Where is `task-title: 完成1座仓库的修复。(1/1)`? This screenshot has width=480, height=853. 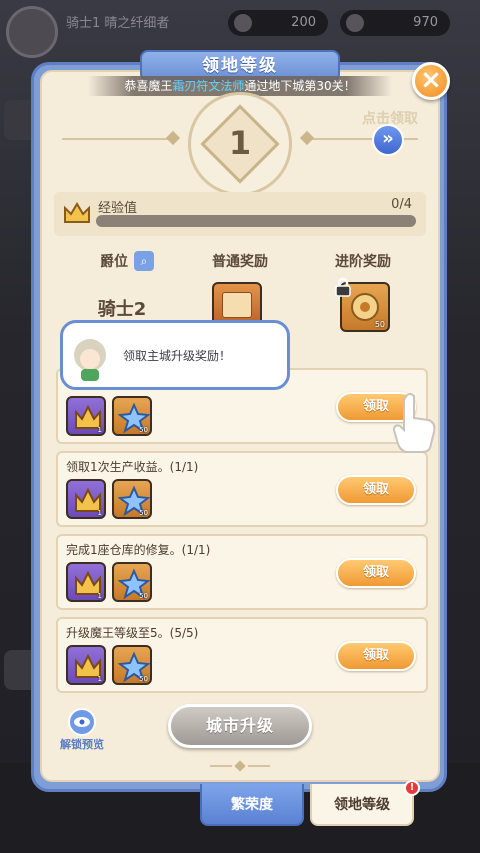
task-title: 完成1座仓库的修复。(1/1) is located at coordinates (138, 550).